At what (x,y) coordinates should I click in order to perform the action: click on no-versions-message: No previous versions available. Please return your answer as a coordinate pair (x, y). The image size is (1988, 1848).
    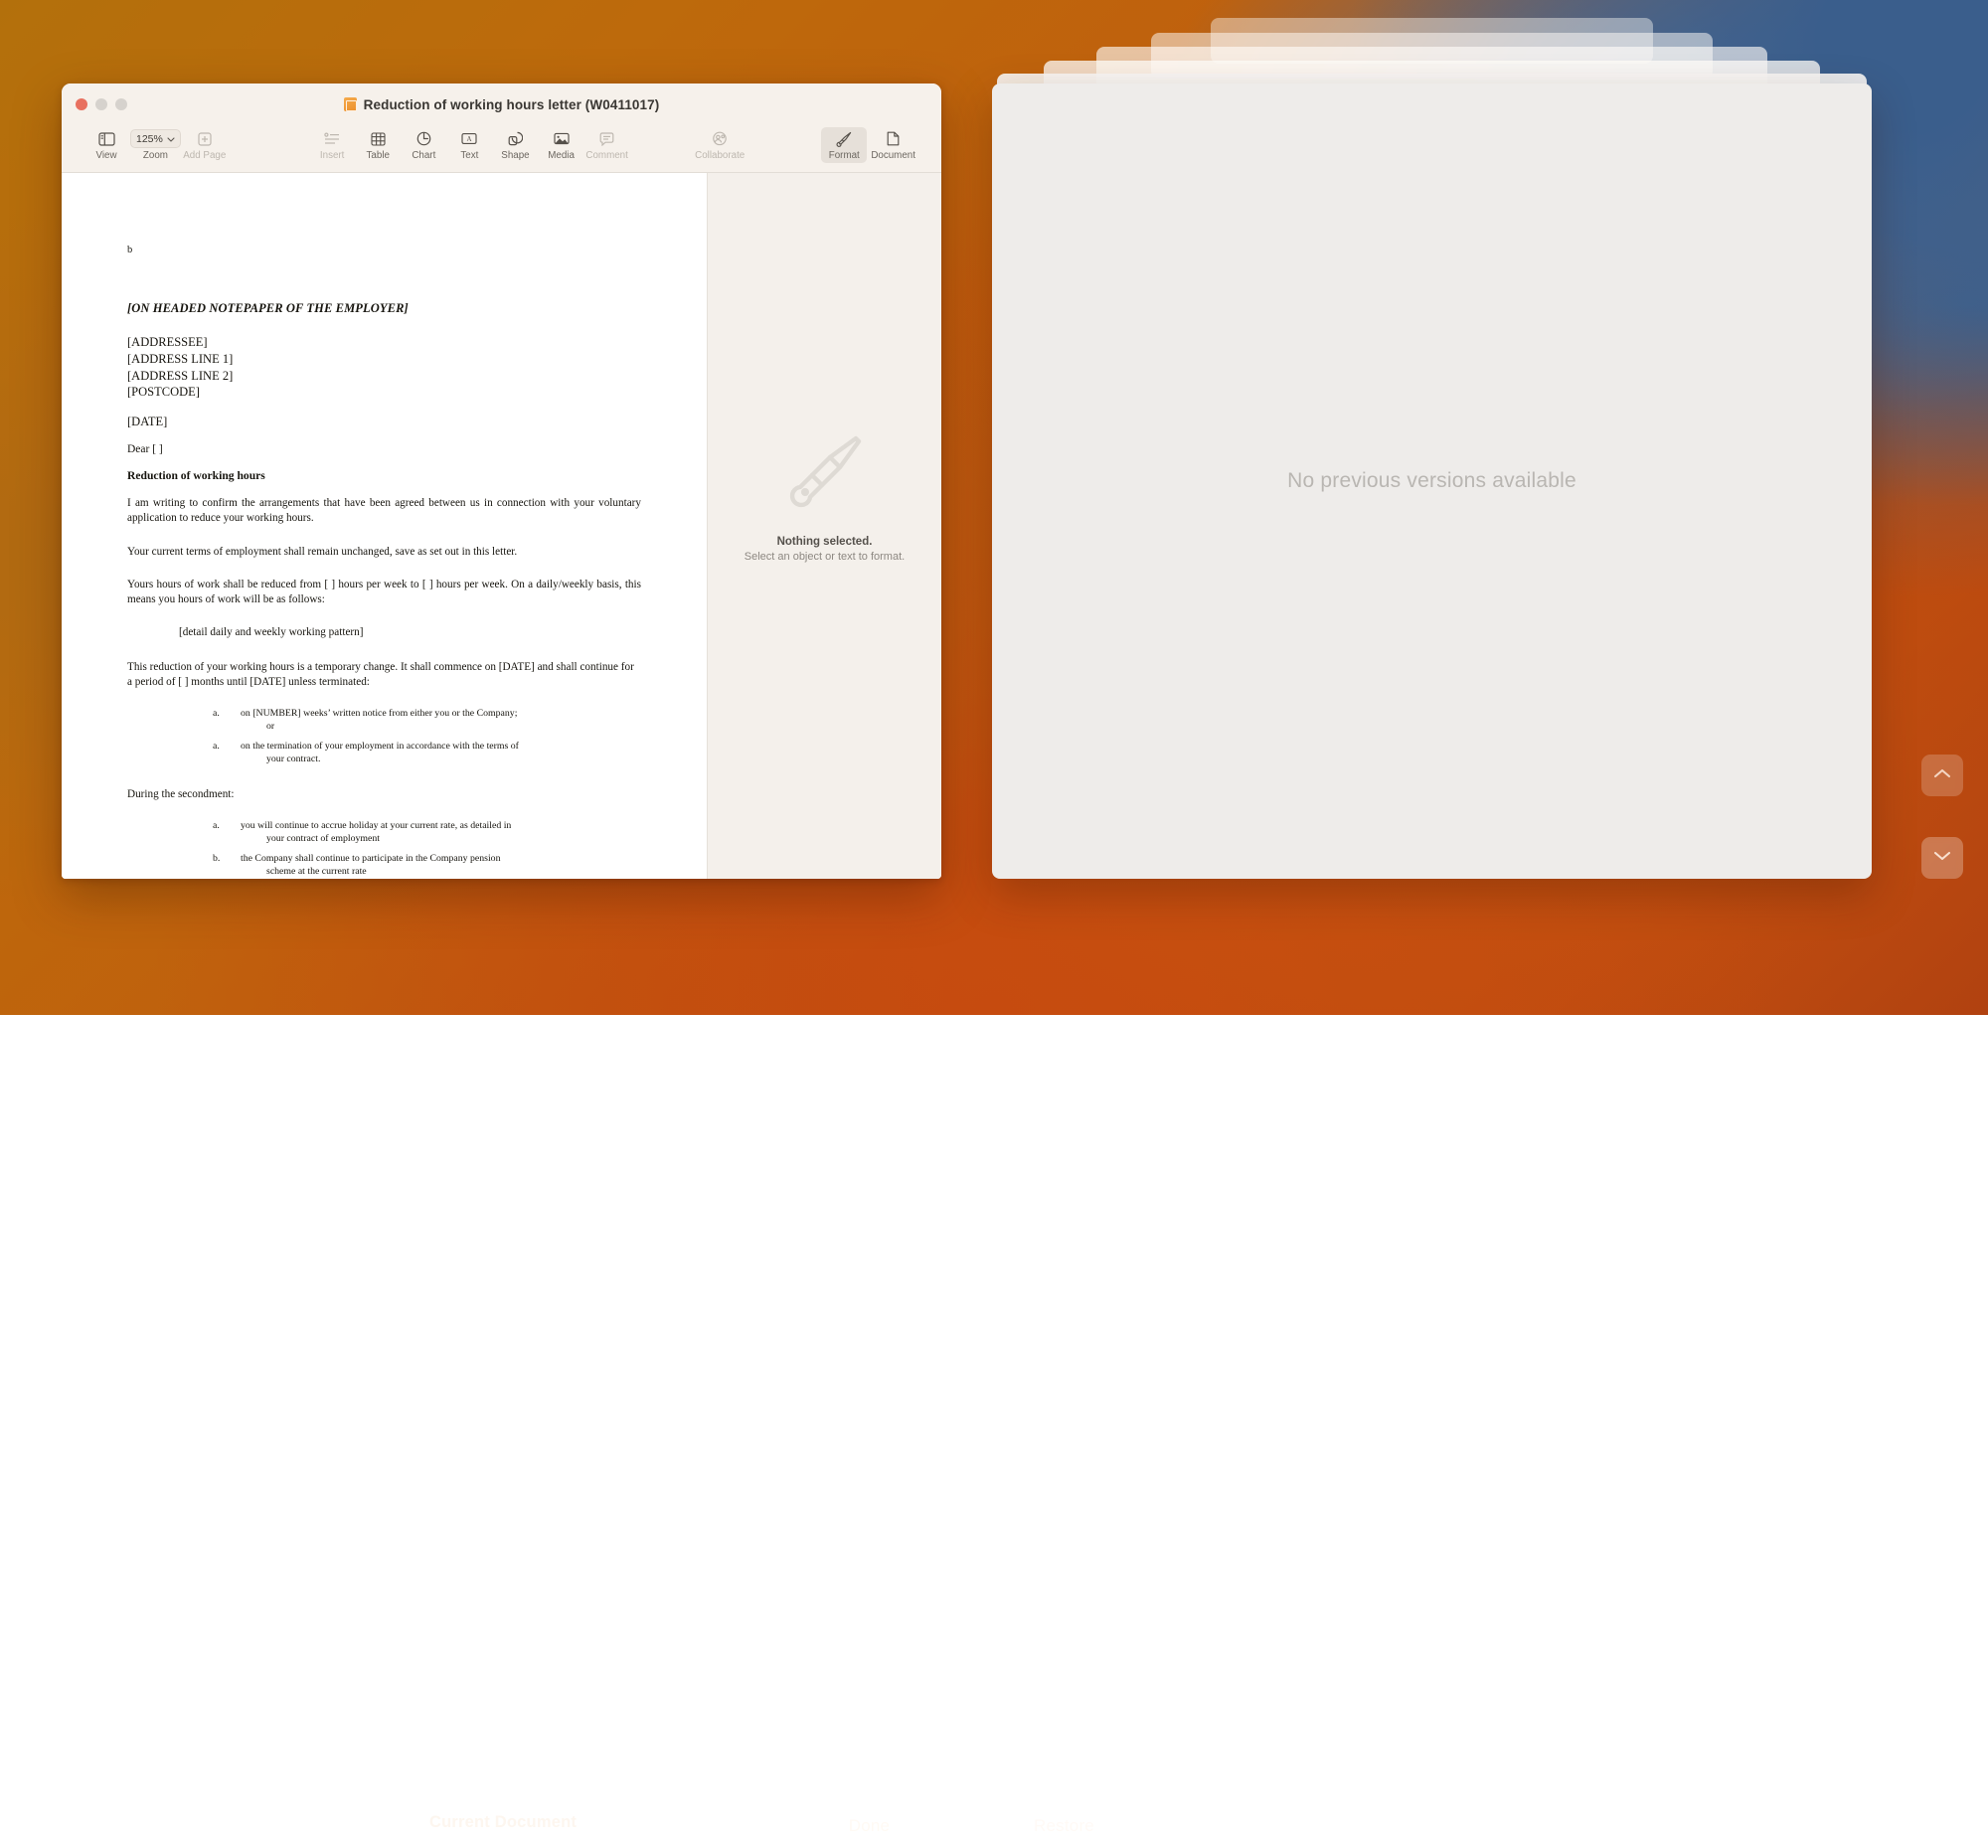
    Looking at the image, I should click on (1431, 481).